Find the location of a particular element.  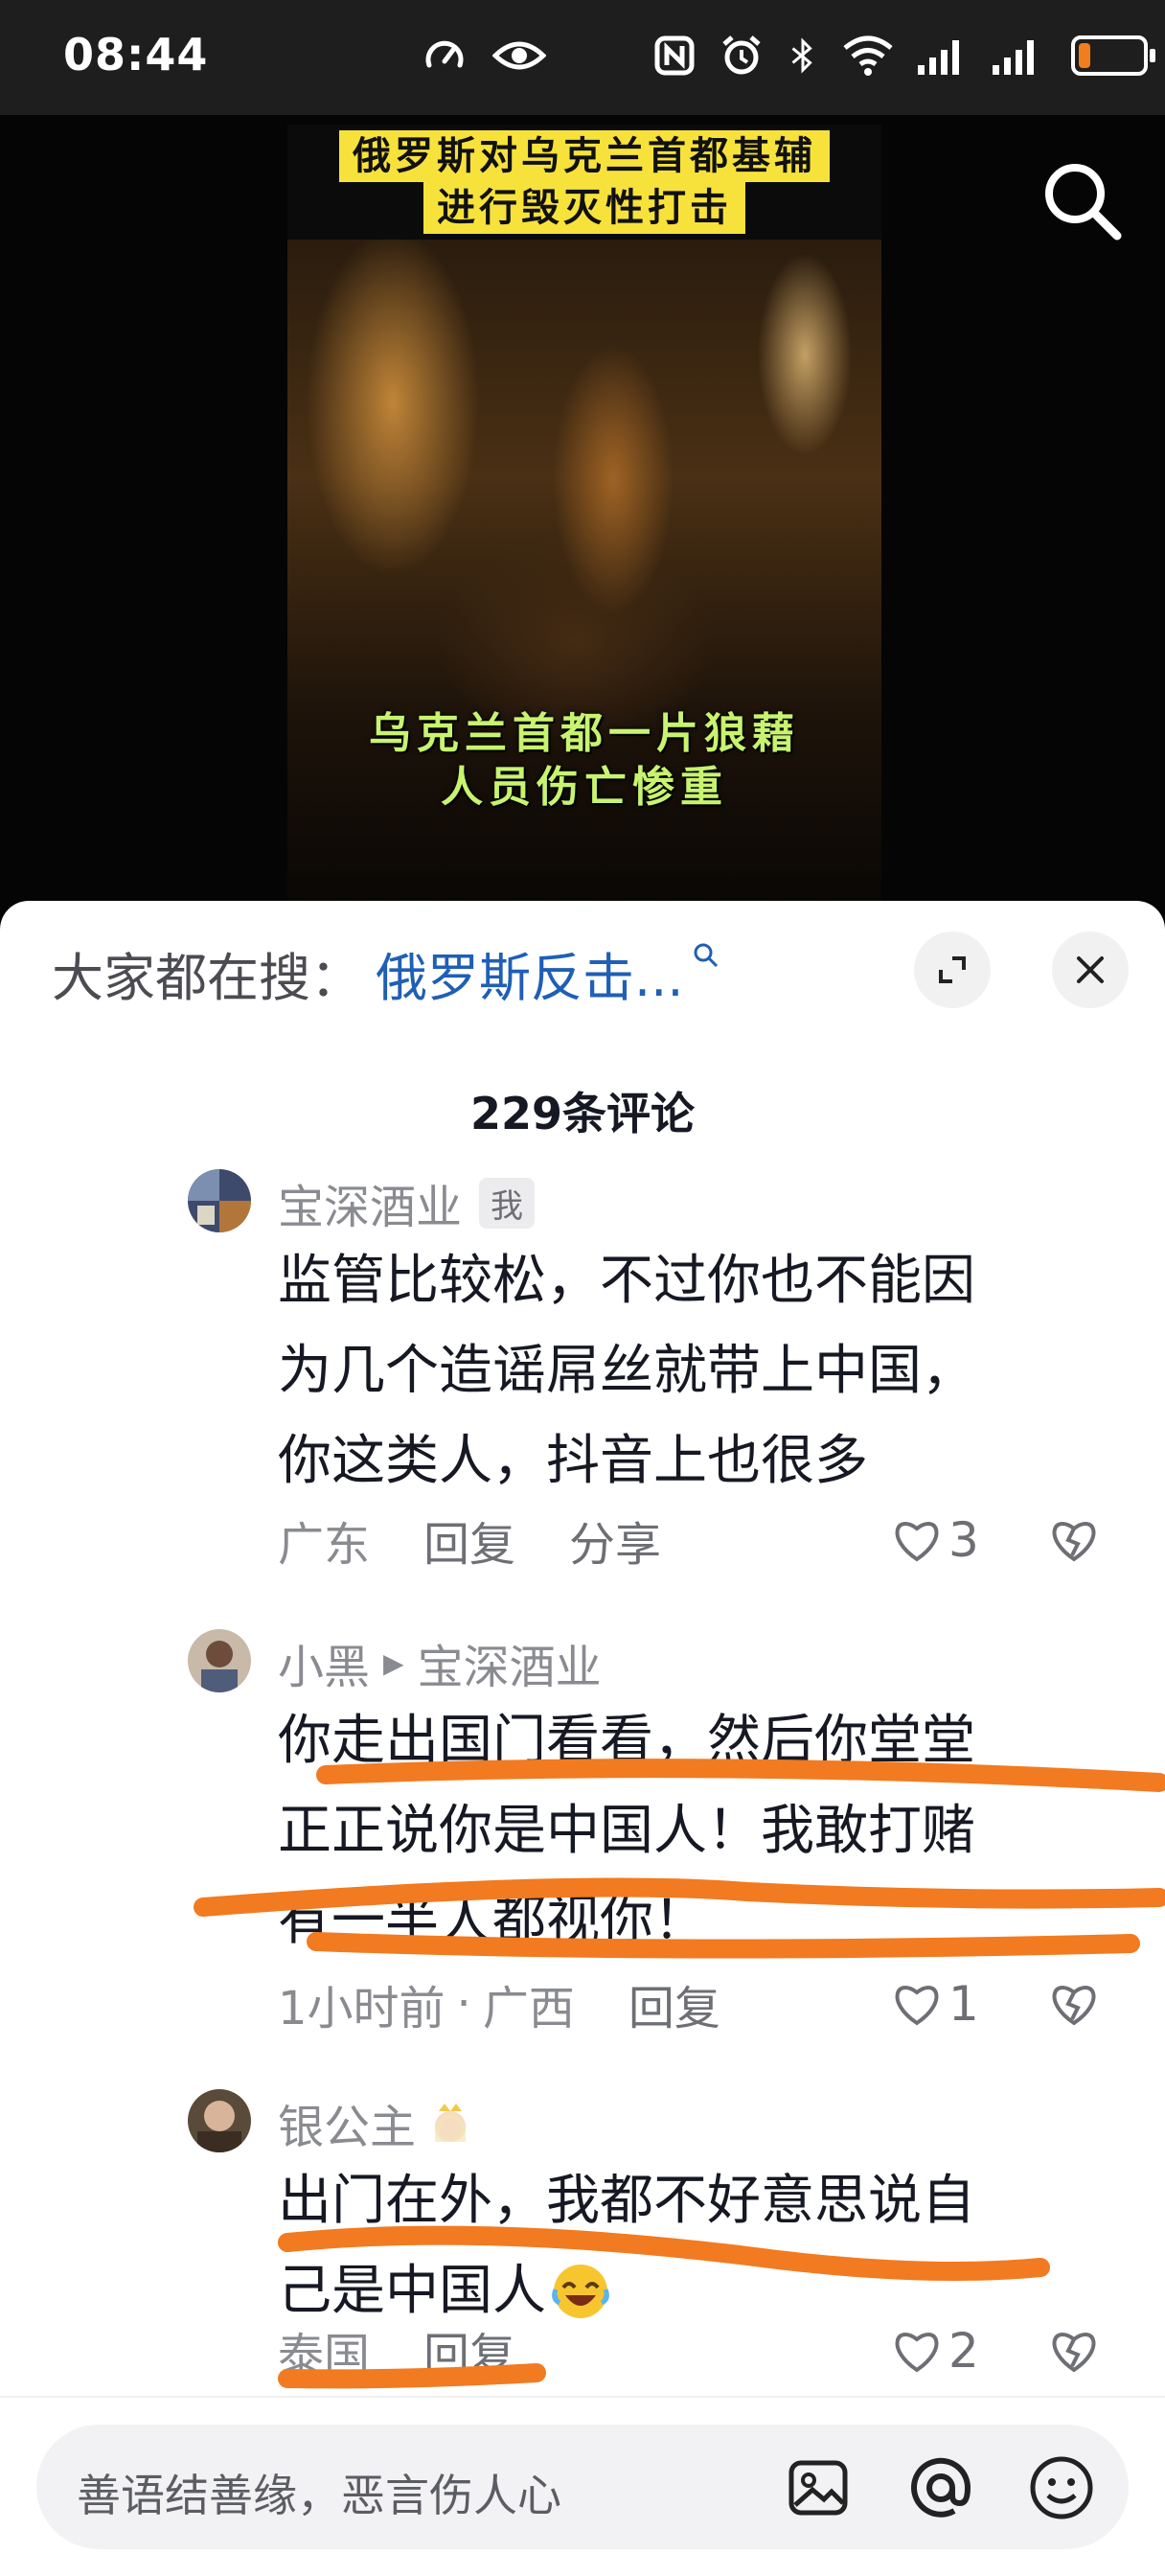

like-count: 2 is located at coordinates (963, 2351).